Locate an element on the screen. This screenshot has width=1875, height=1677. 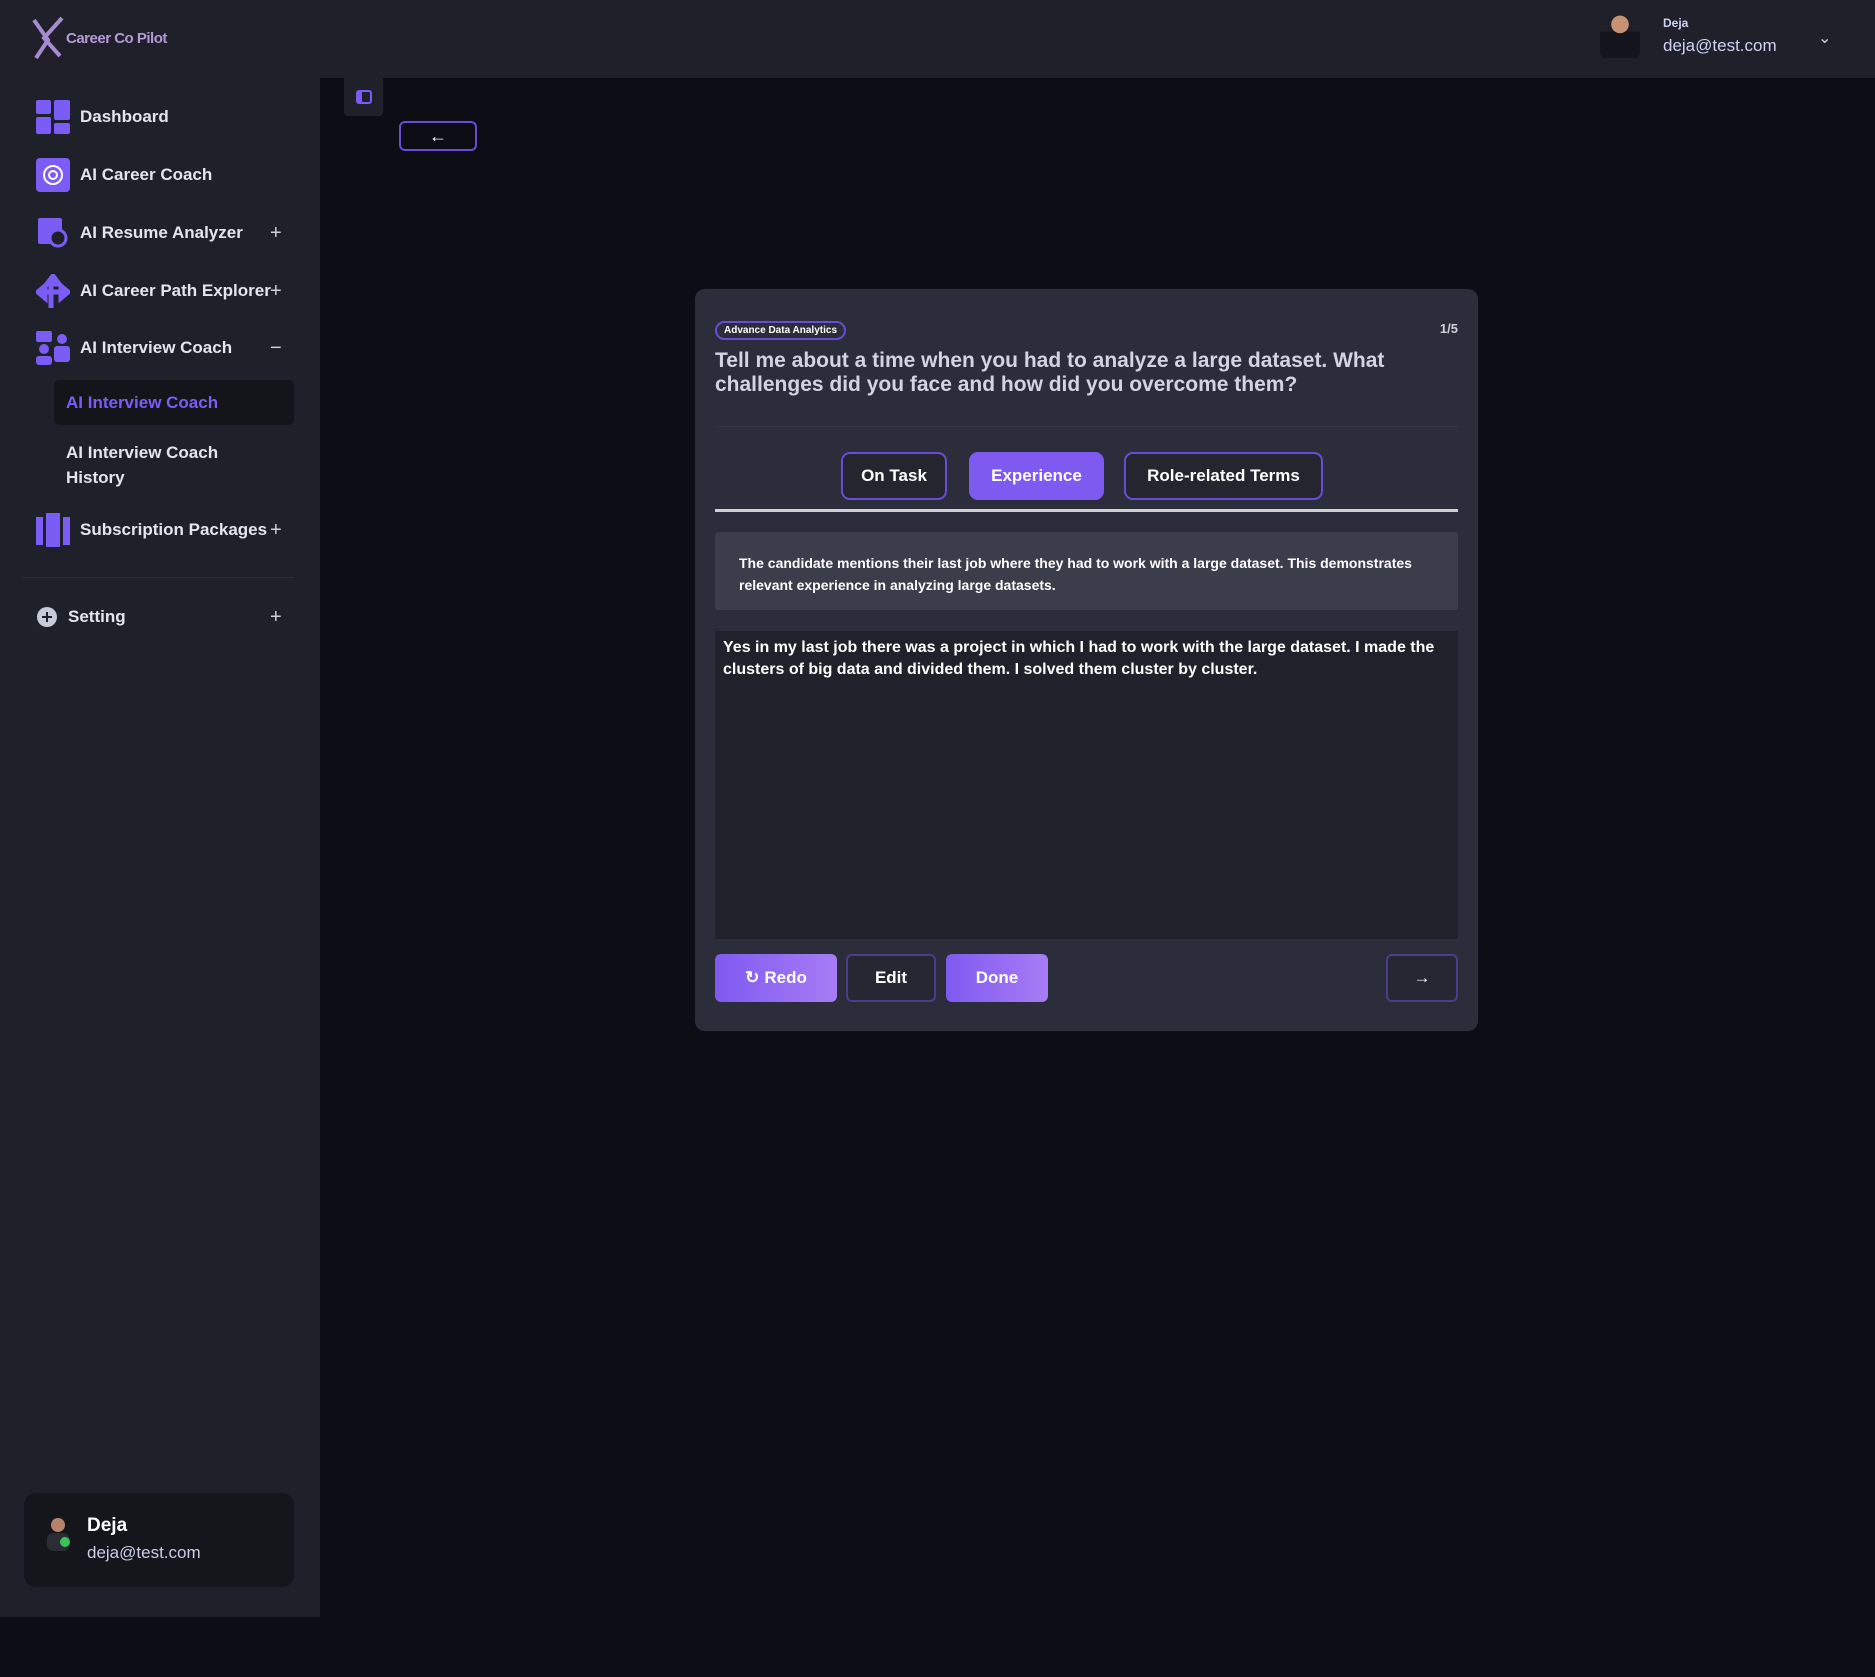
sidebar-toggle-button is located at coordinates (363, 97).